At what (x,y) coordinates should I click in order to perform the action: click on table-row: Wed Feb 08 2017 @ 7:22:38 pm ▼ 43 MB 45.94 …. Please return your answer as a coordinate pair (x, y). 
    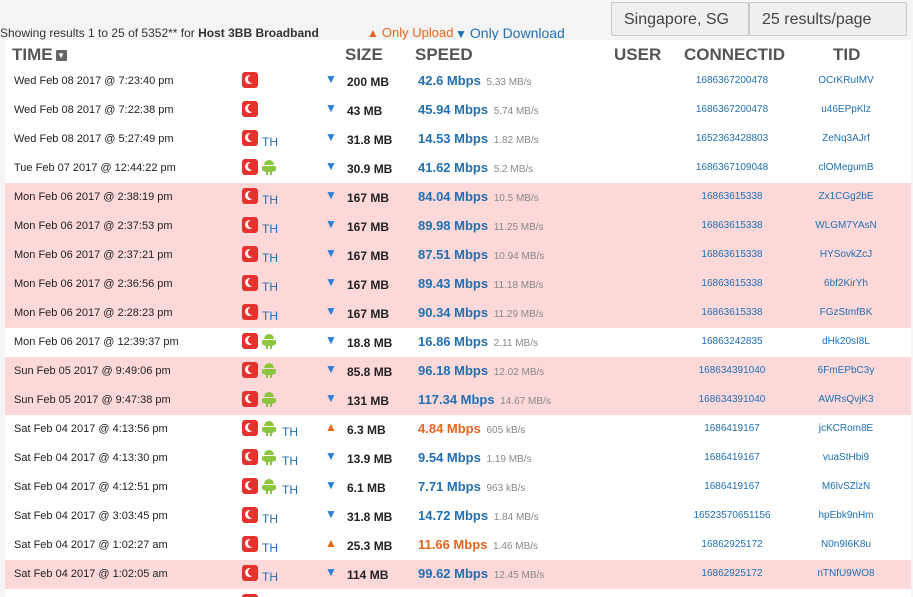
    Looking at the image, I should click on (458, 110).